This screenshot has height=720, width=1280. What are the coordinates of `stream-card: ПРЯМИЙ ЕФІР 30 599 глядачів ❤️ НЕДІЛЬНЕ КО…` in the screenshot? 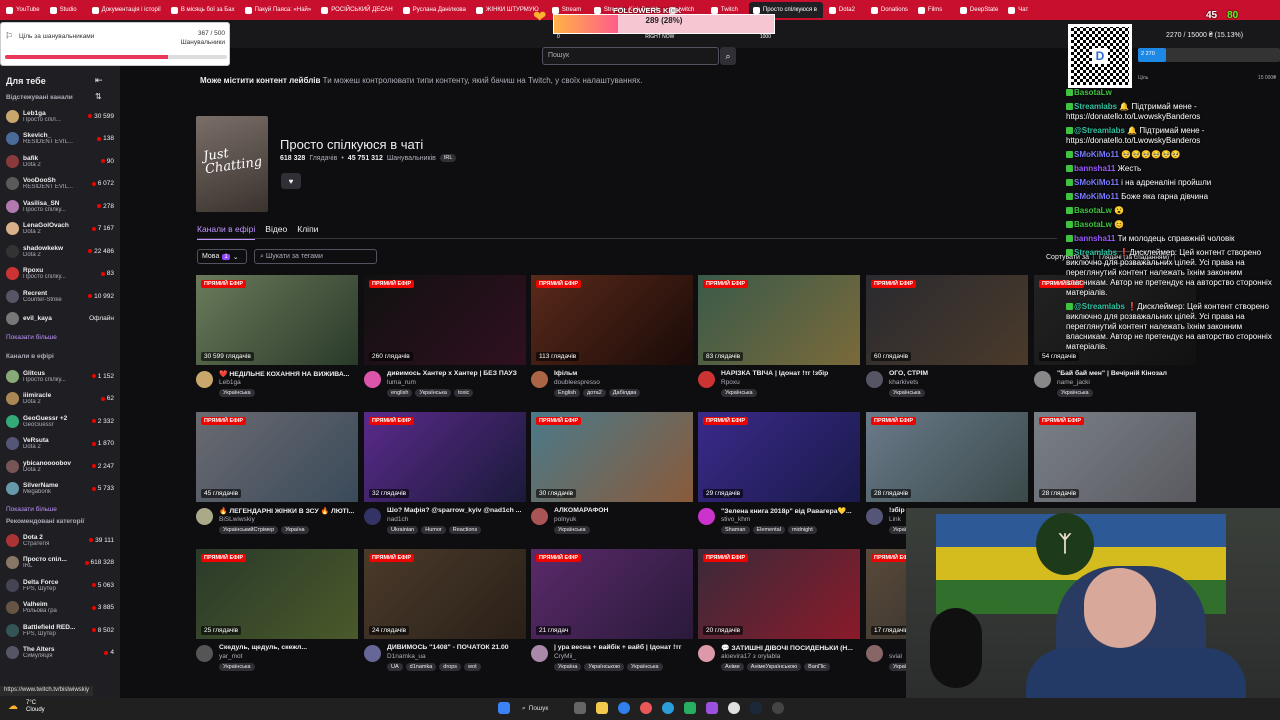 It's located at (277, 342).